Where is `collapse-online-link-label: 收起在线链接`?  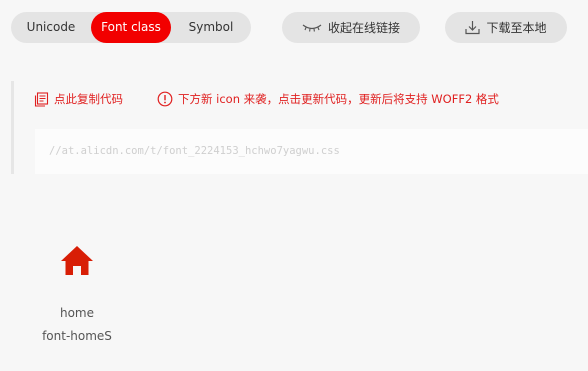 collapse-online-link-label: 收起在线链接 is located at coordinates (363, 28).